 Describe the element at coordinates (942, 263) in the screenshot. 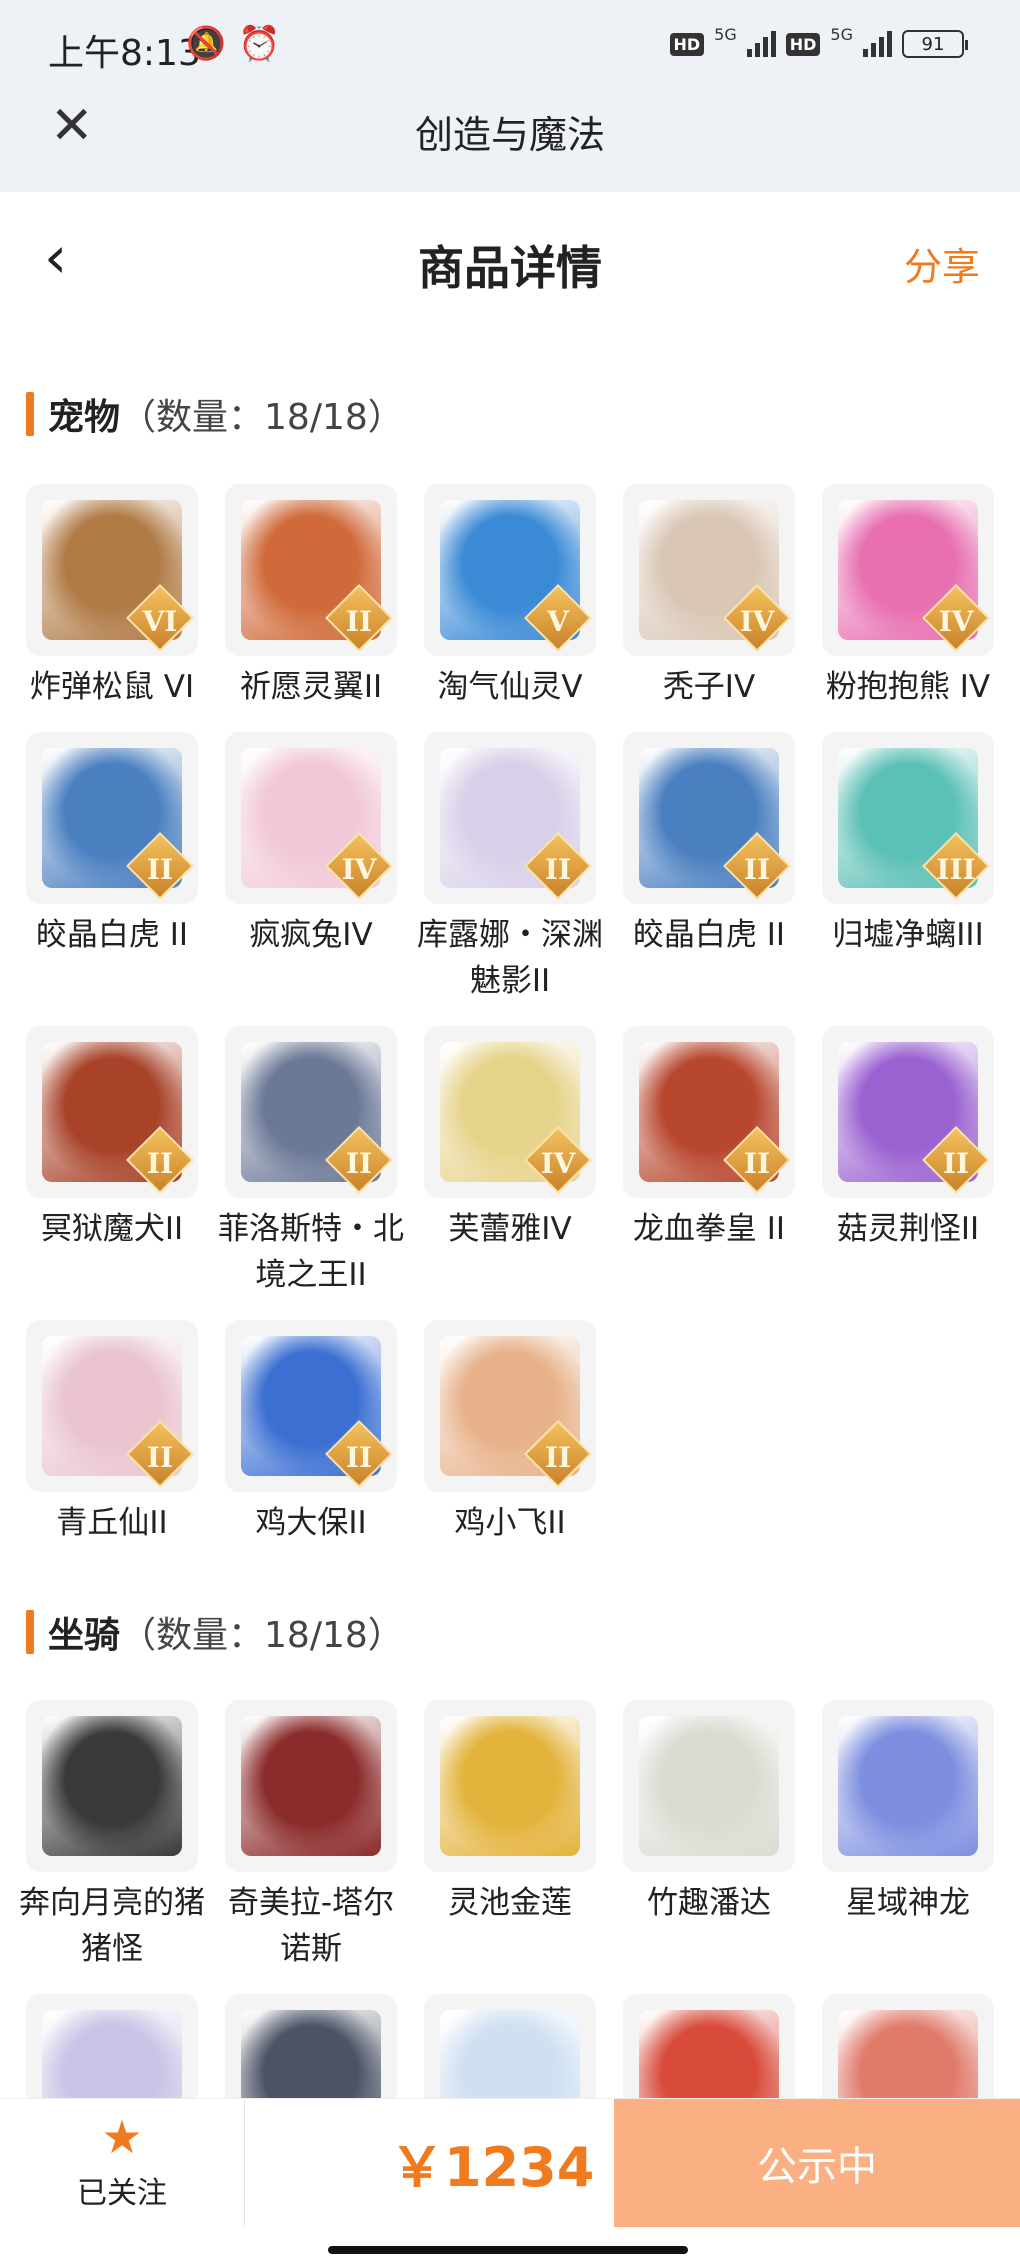

I see `share-button: 分享` at that location.